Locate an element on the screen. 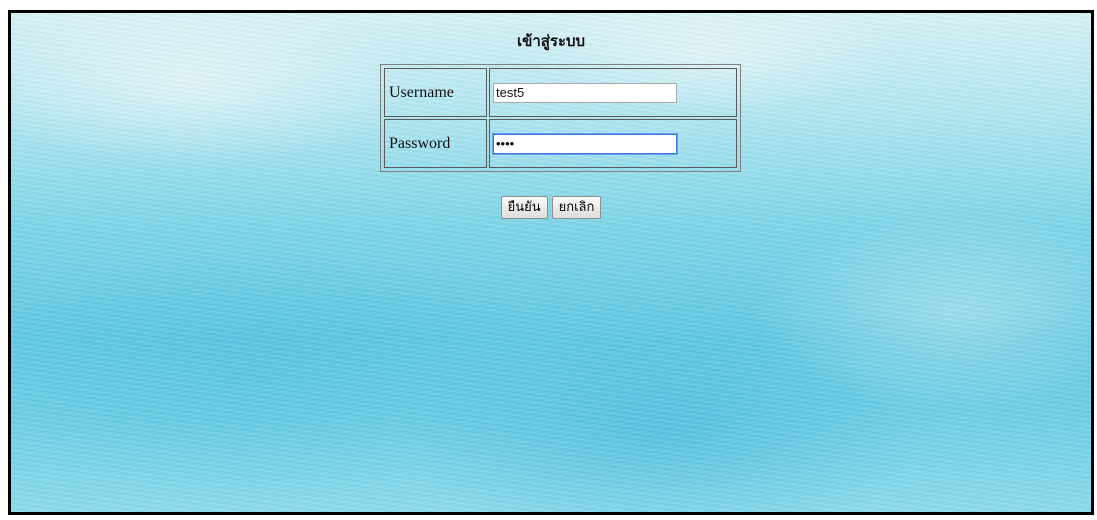 This screenshot has width=1097, height=520. username-row: Username test5 is located at coordinates (560, 92).